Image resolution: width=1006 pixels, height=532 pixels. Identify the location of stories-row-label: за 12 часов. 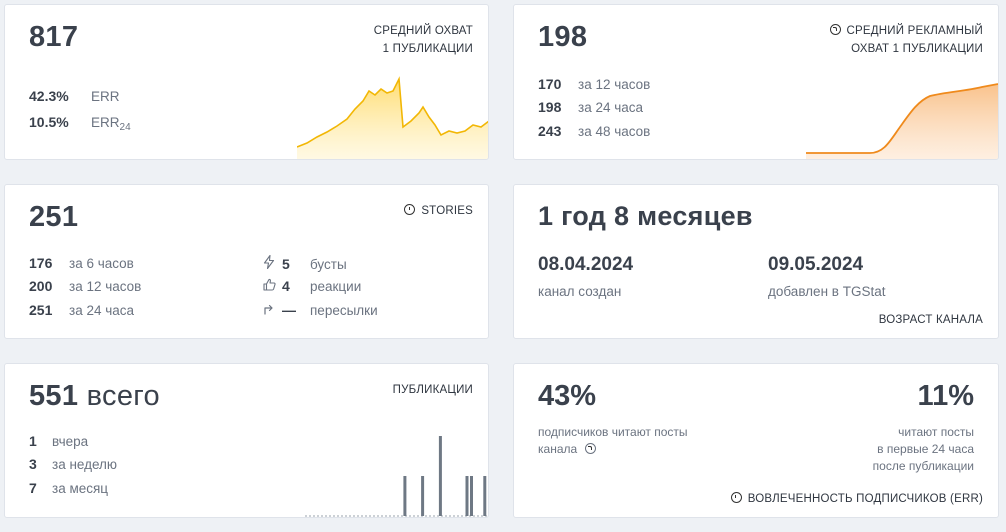
(105, 286).